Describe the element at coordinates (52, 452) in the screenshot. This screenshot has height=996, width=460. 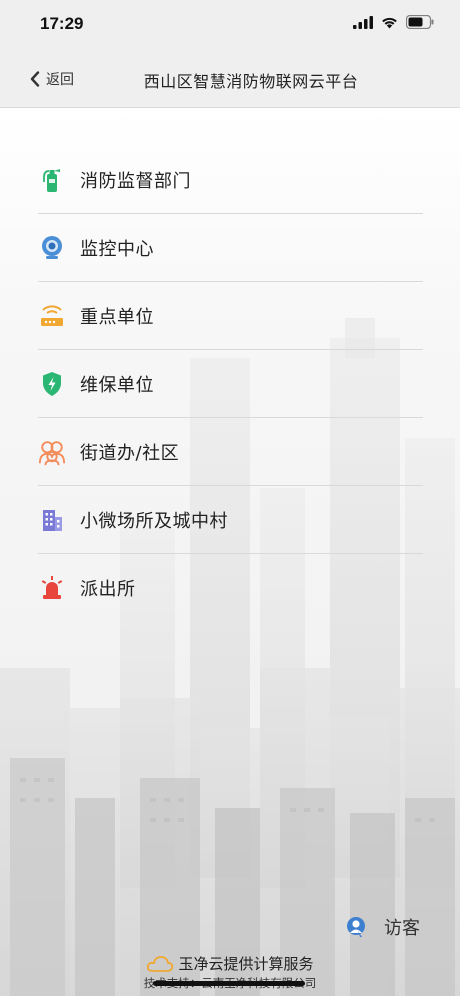
I see `community-icon` at that location.